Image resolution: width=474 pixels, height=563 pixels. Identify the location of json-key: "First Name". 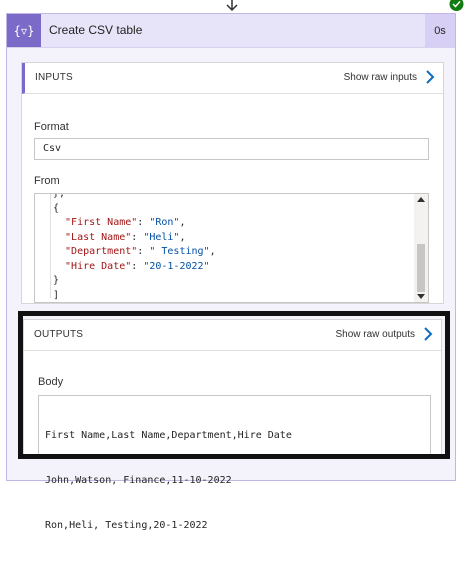
(95, 222).